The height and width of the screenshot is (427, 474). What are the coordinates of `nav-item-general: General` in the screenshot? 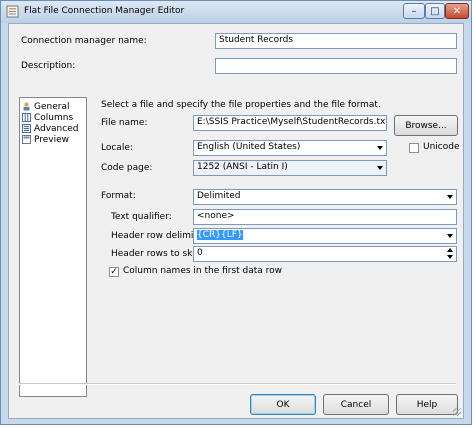 It's located at (45, 106).